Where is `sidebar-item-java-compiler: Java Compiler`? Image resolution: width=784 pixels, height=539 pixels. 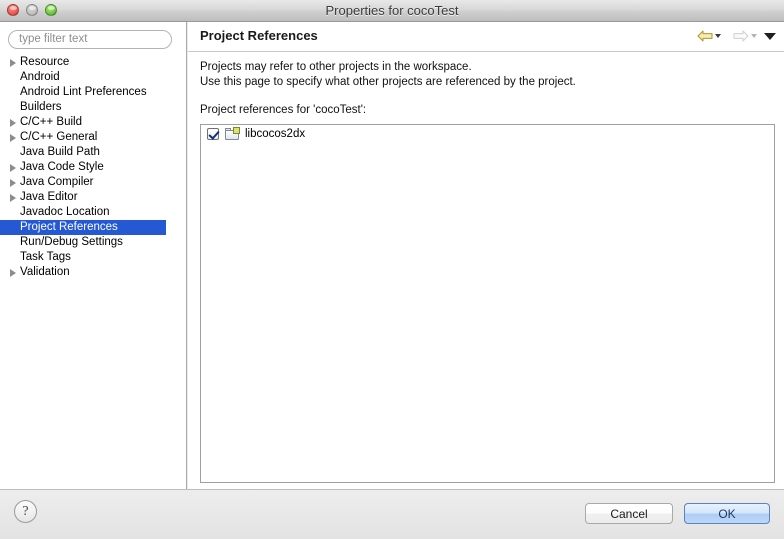 sidebar-item-java-compiler: Java Compiler is located at coordinates (93, 182).